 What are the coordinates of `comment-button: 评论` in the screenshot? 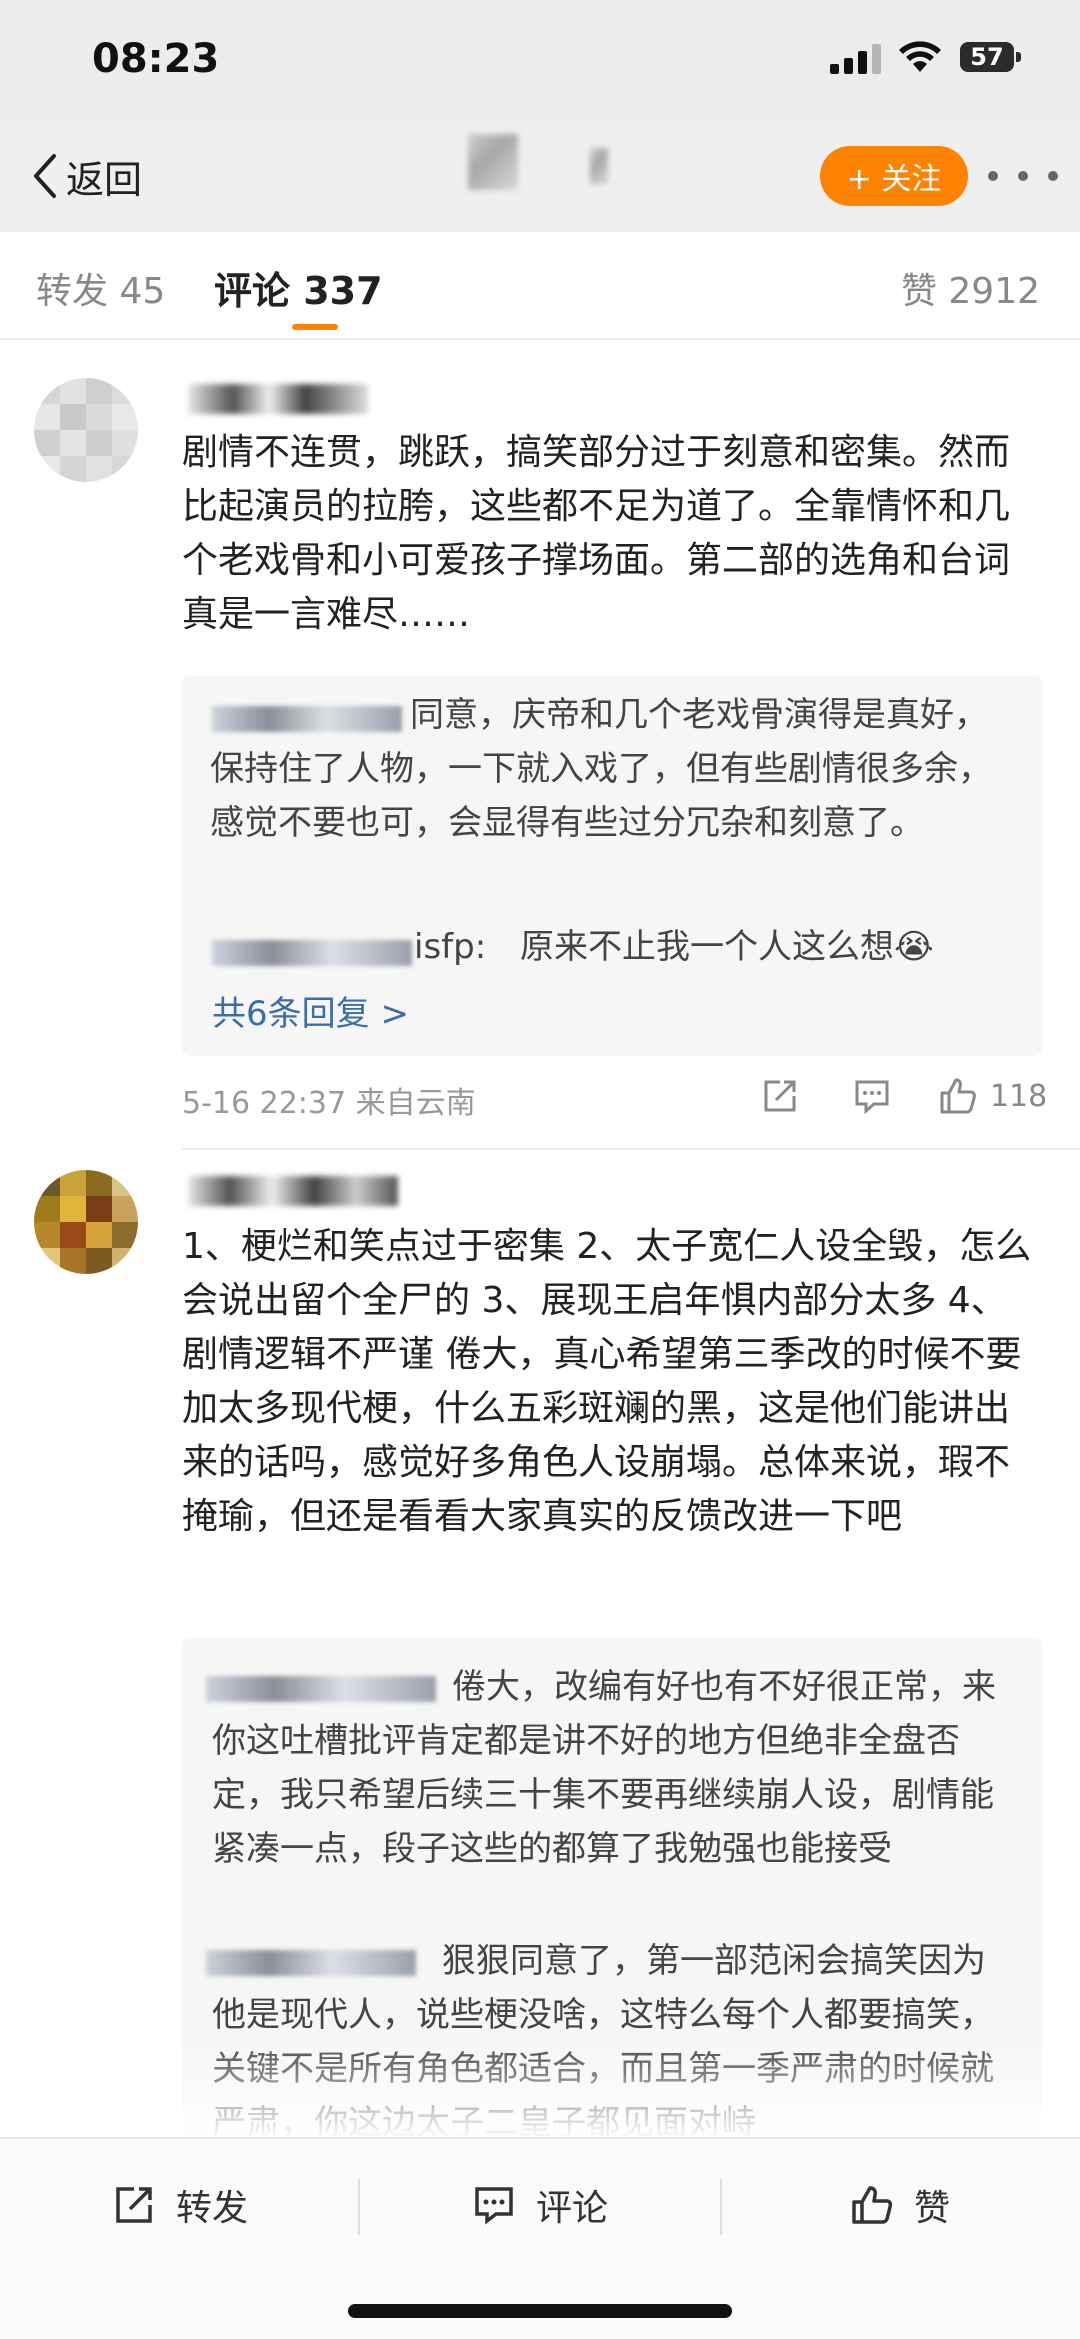 It's located at (540, 2205).